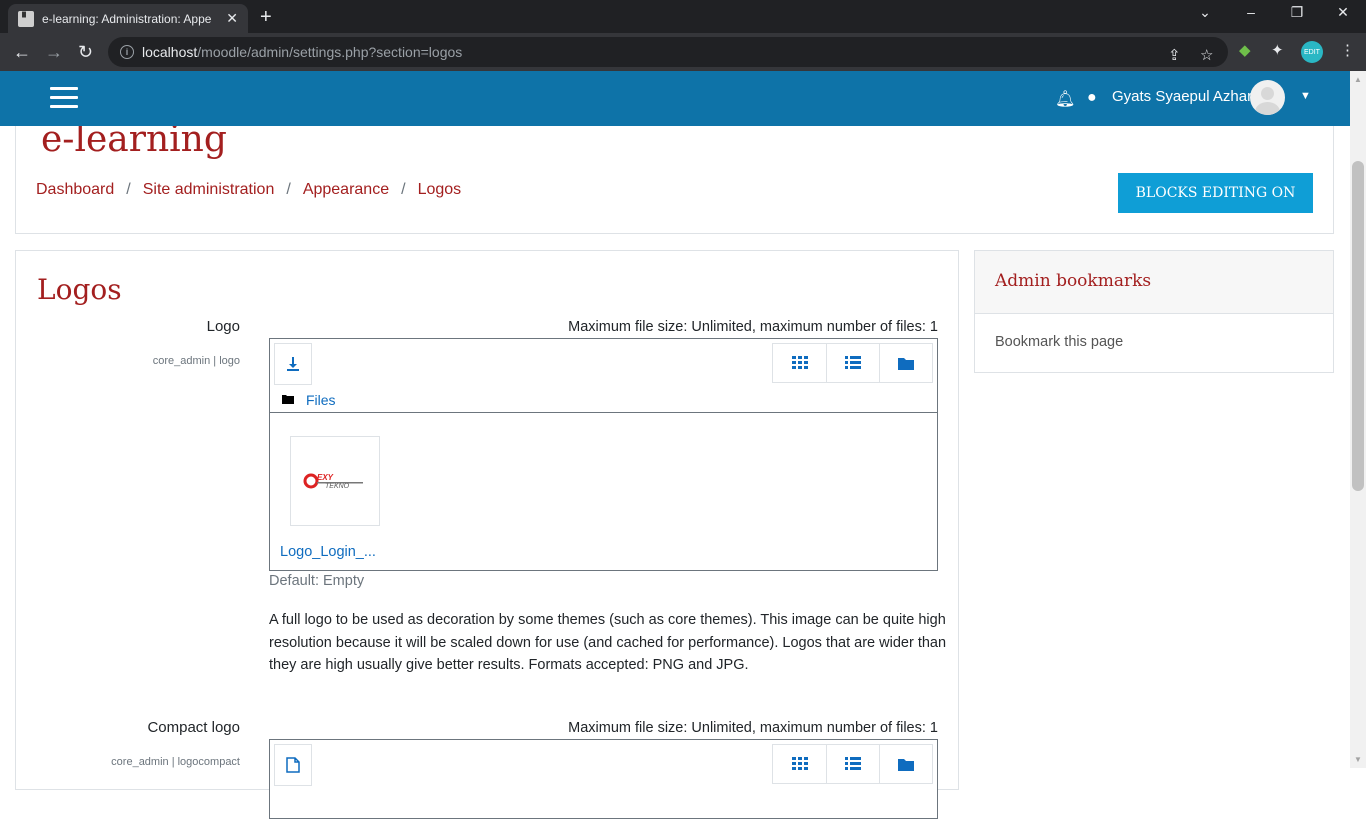 Image resolution: width=1366 pixels, height=819 pixels. Describe the element at coordinates (1305, 96) in the screenshot. I see `user-menu-caret-icon: ▼` at that location.